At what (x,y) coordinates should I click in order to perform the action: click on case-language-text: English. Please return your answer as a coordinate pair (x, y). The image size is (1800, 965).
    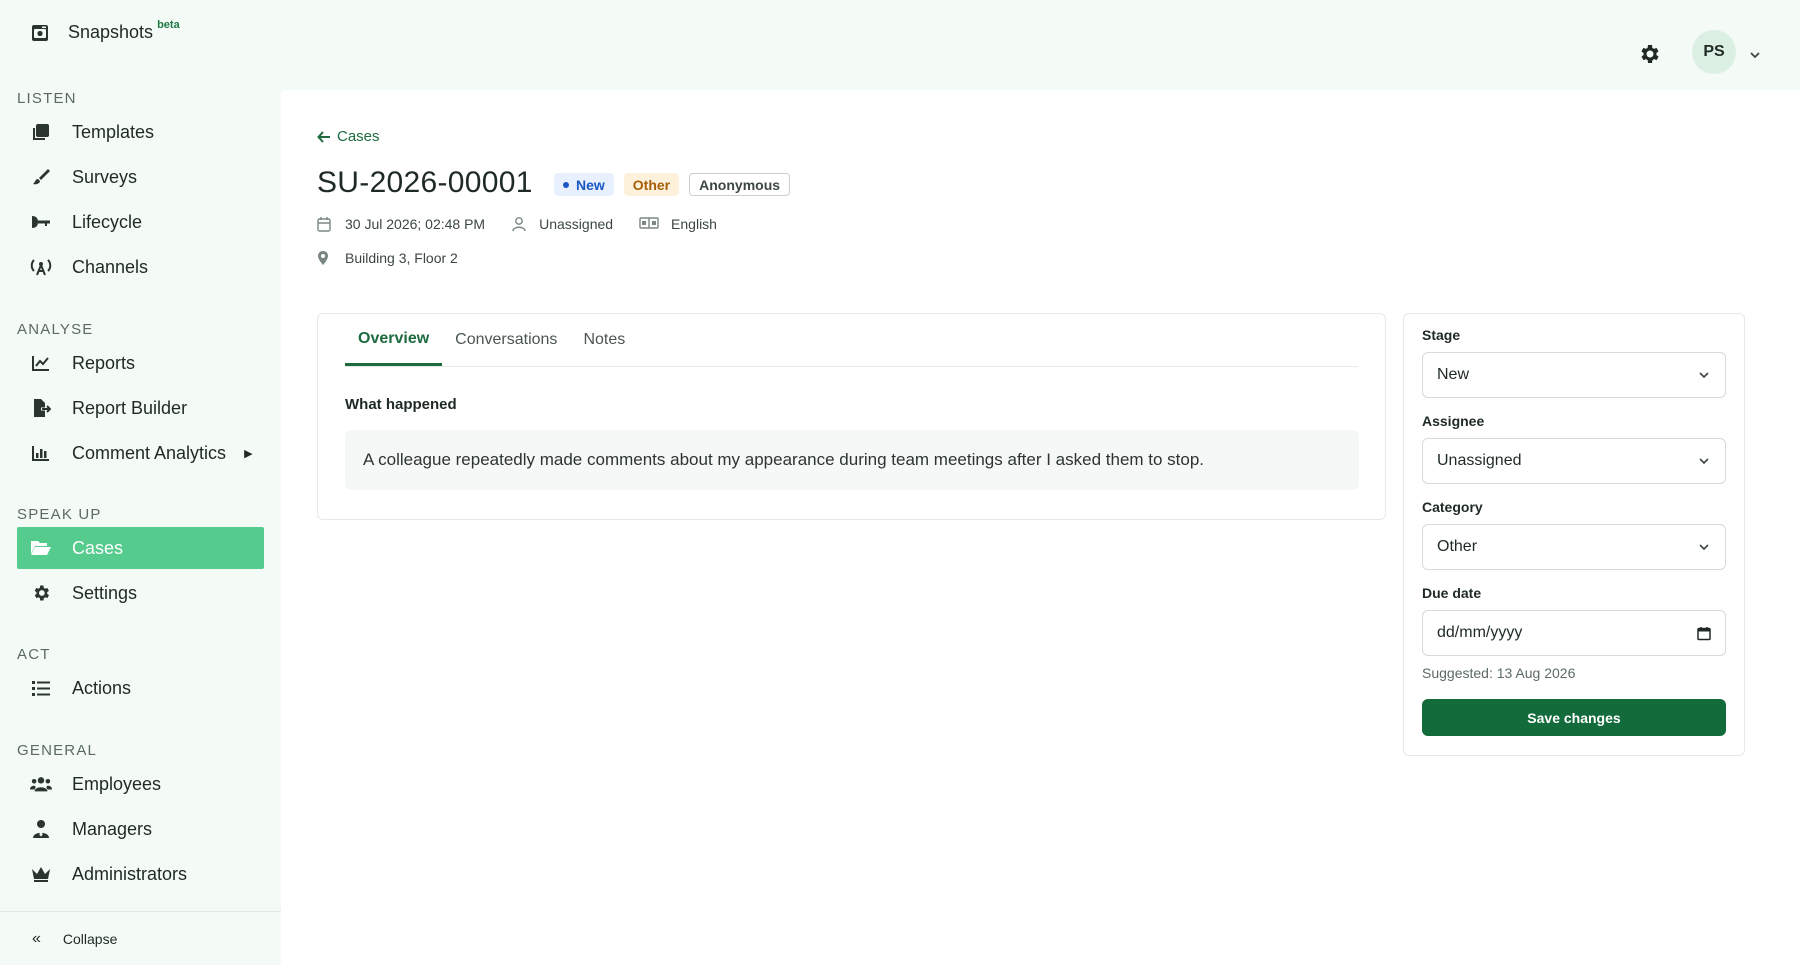
    Looking at the image, I should click on (694, 224).